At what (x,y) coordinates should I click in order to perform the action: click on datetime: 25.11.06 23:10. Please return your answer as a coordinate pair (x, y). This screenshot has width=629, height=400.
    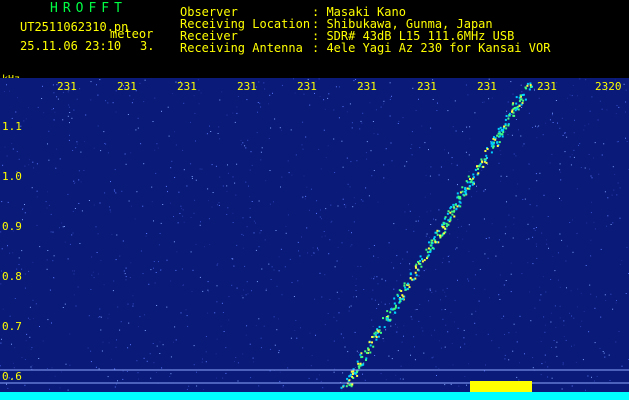
    Looking at the image, I should click on (71, 46).